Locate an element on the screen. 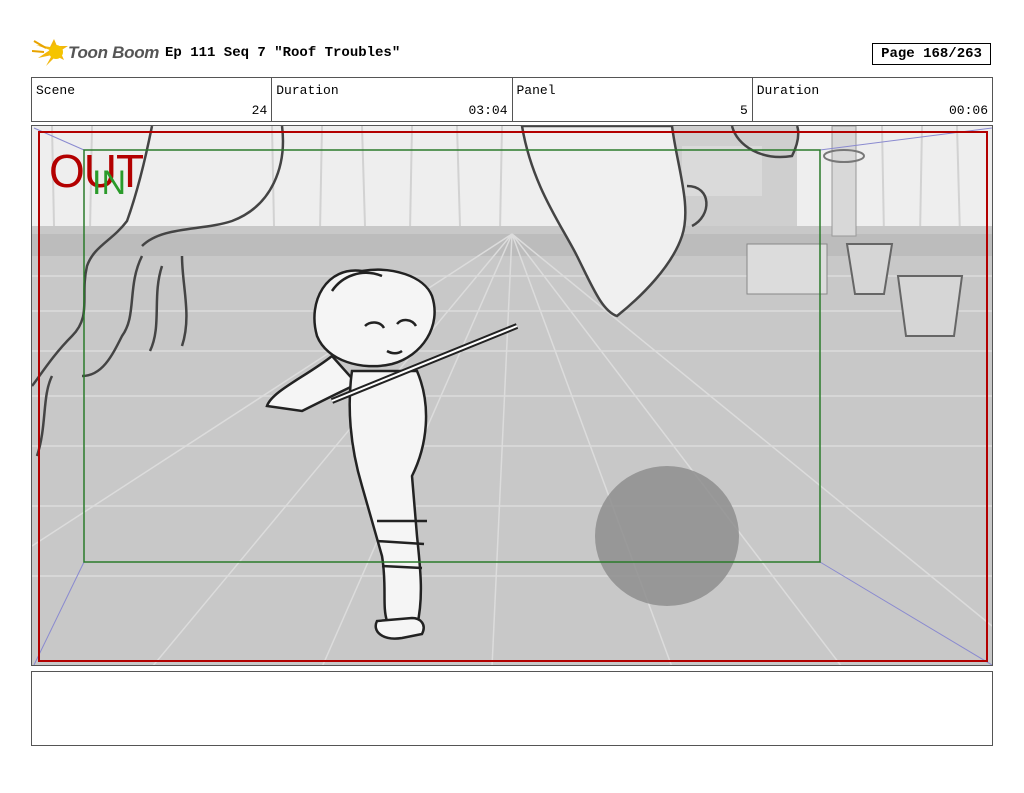  scene-value: 24 is located at coordinates (259, 110).